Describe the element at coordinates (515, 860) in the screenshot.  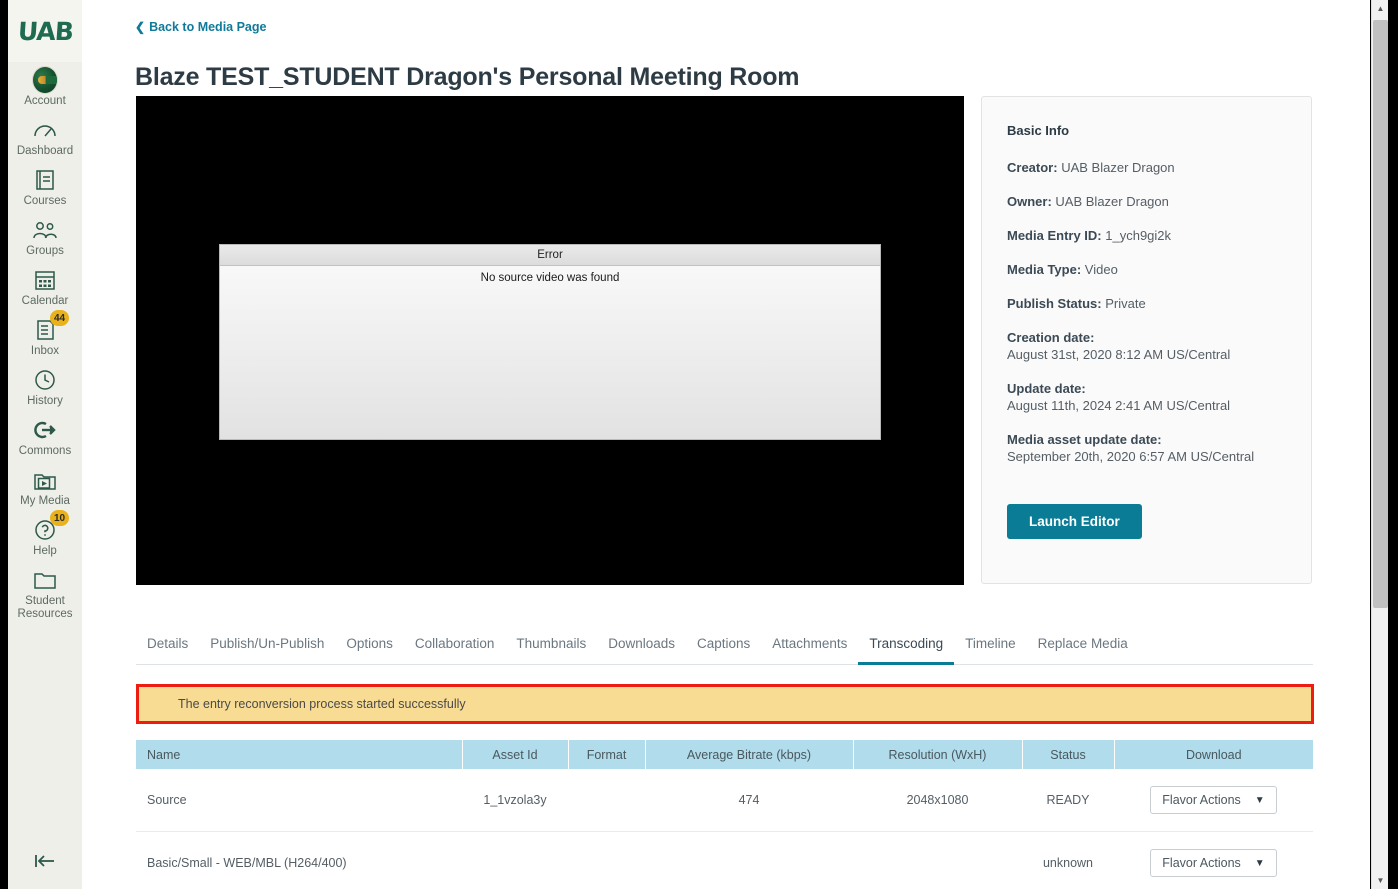
I see `cell-asset-id` at that location.